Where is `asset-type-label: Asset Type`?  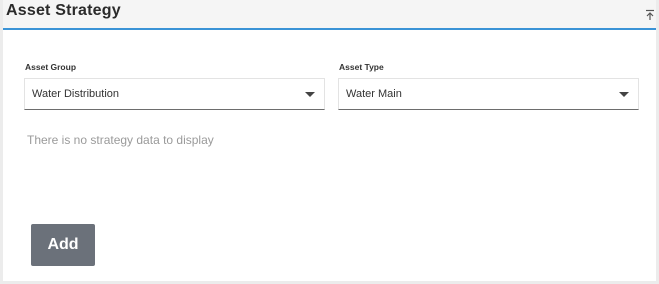 asset-type-label: Asset Type is located at coordinates (361, 67).